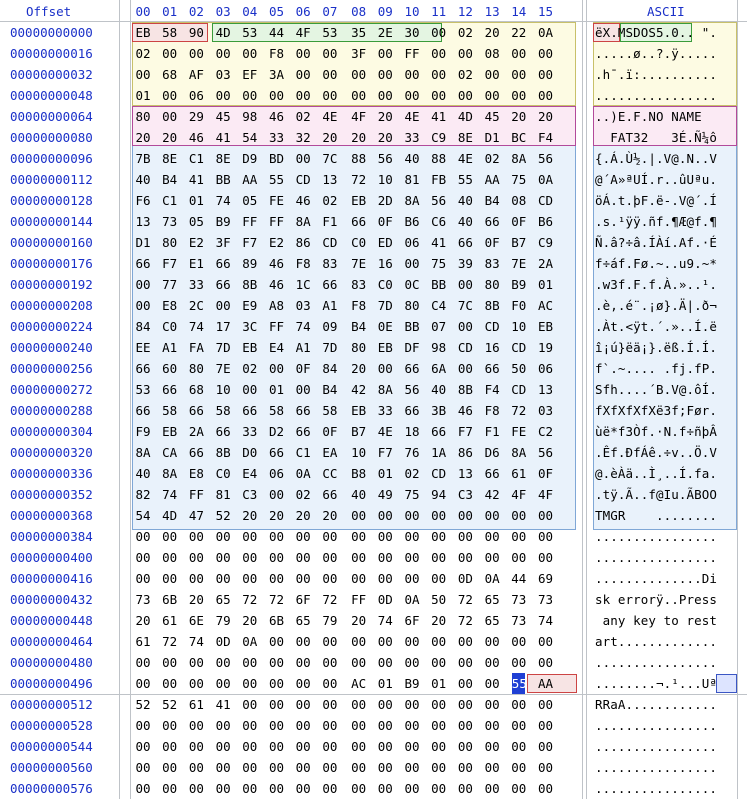 The height and width of the screenshot is (799, 747). Describe the element at coordinates (519, 368) in the screenshot. I see `hex-byte: 50` at that location.